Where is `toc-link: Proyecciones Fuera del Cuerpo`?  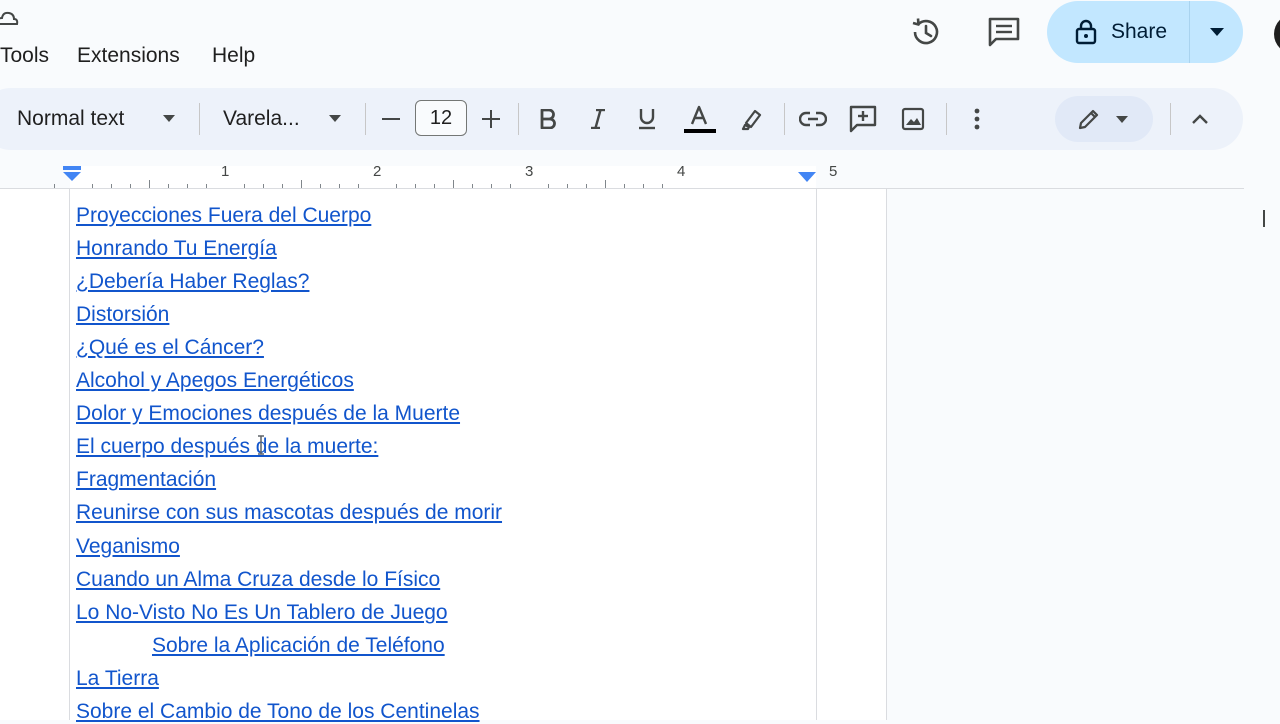
toc-link: Proyecciones Fuera del Cuerpo is located at coordinates (223, 216).